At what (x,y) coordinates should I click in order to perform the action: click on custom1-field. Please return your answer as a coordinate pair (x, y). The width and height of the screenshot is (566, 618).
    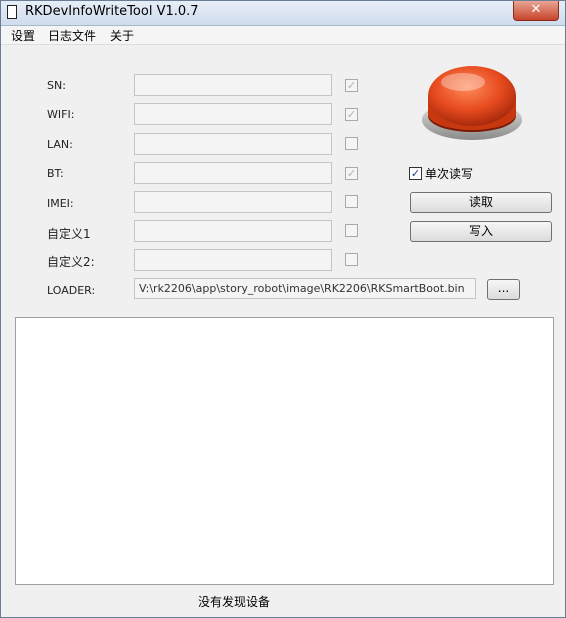
    Looking at the image, I should click on (233, 231).